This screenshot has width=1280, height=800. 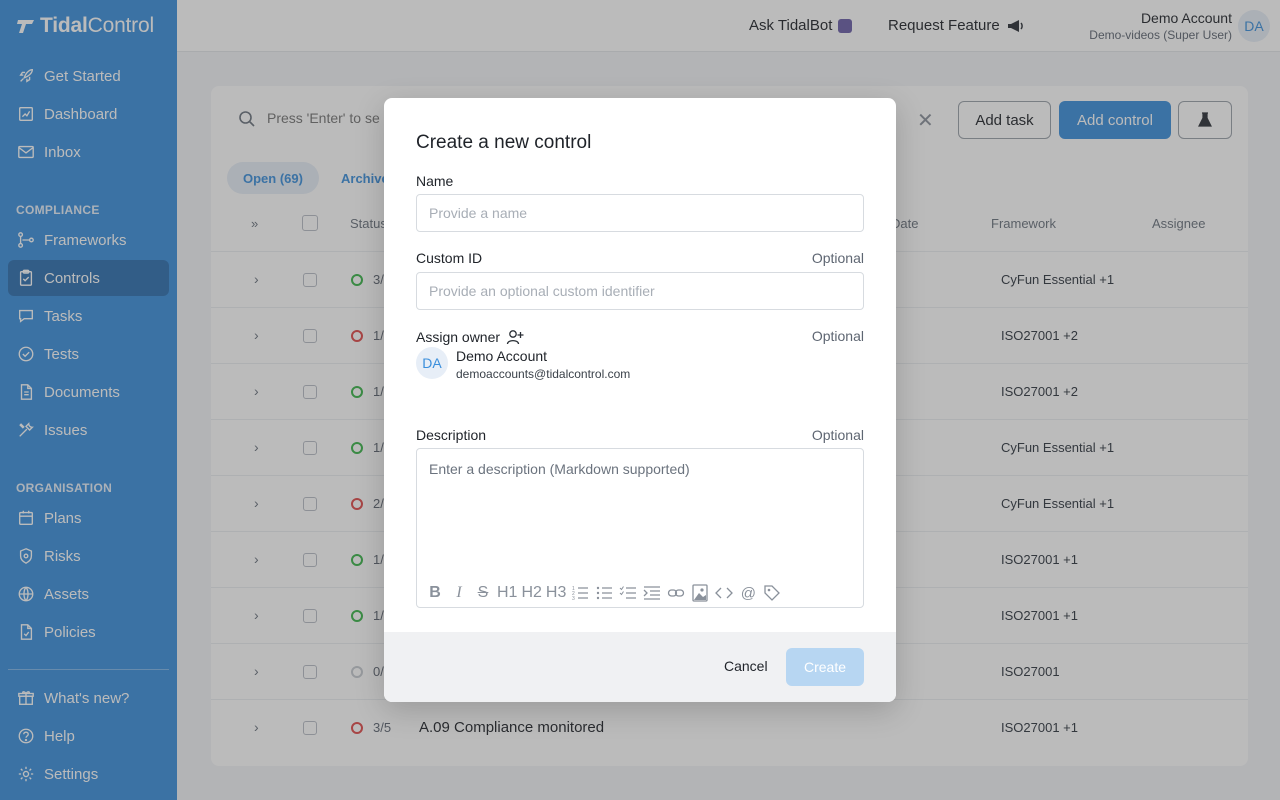 What do you see at coordinates (556, 593) in the screenshot?
I see `heading-3-button: H3` at bounding box center [556, 593].